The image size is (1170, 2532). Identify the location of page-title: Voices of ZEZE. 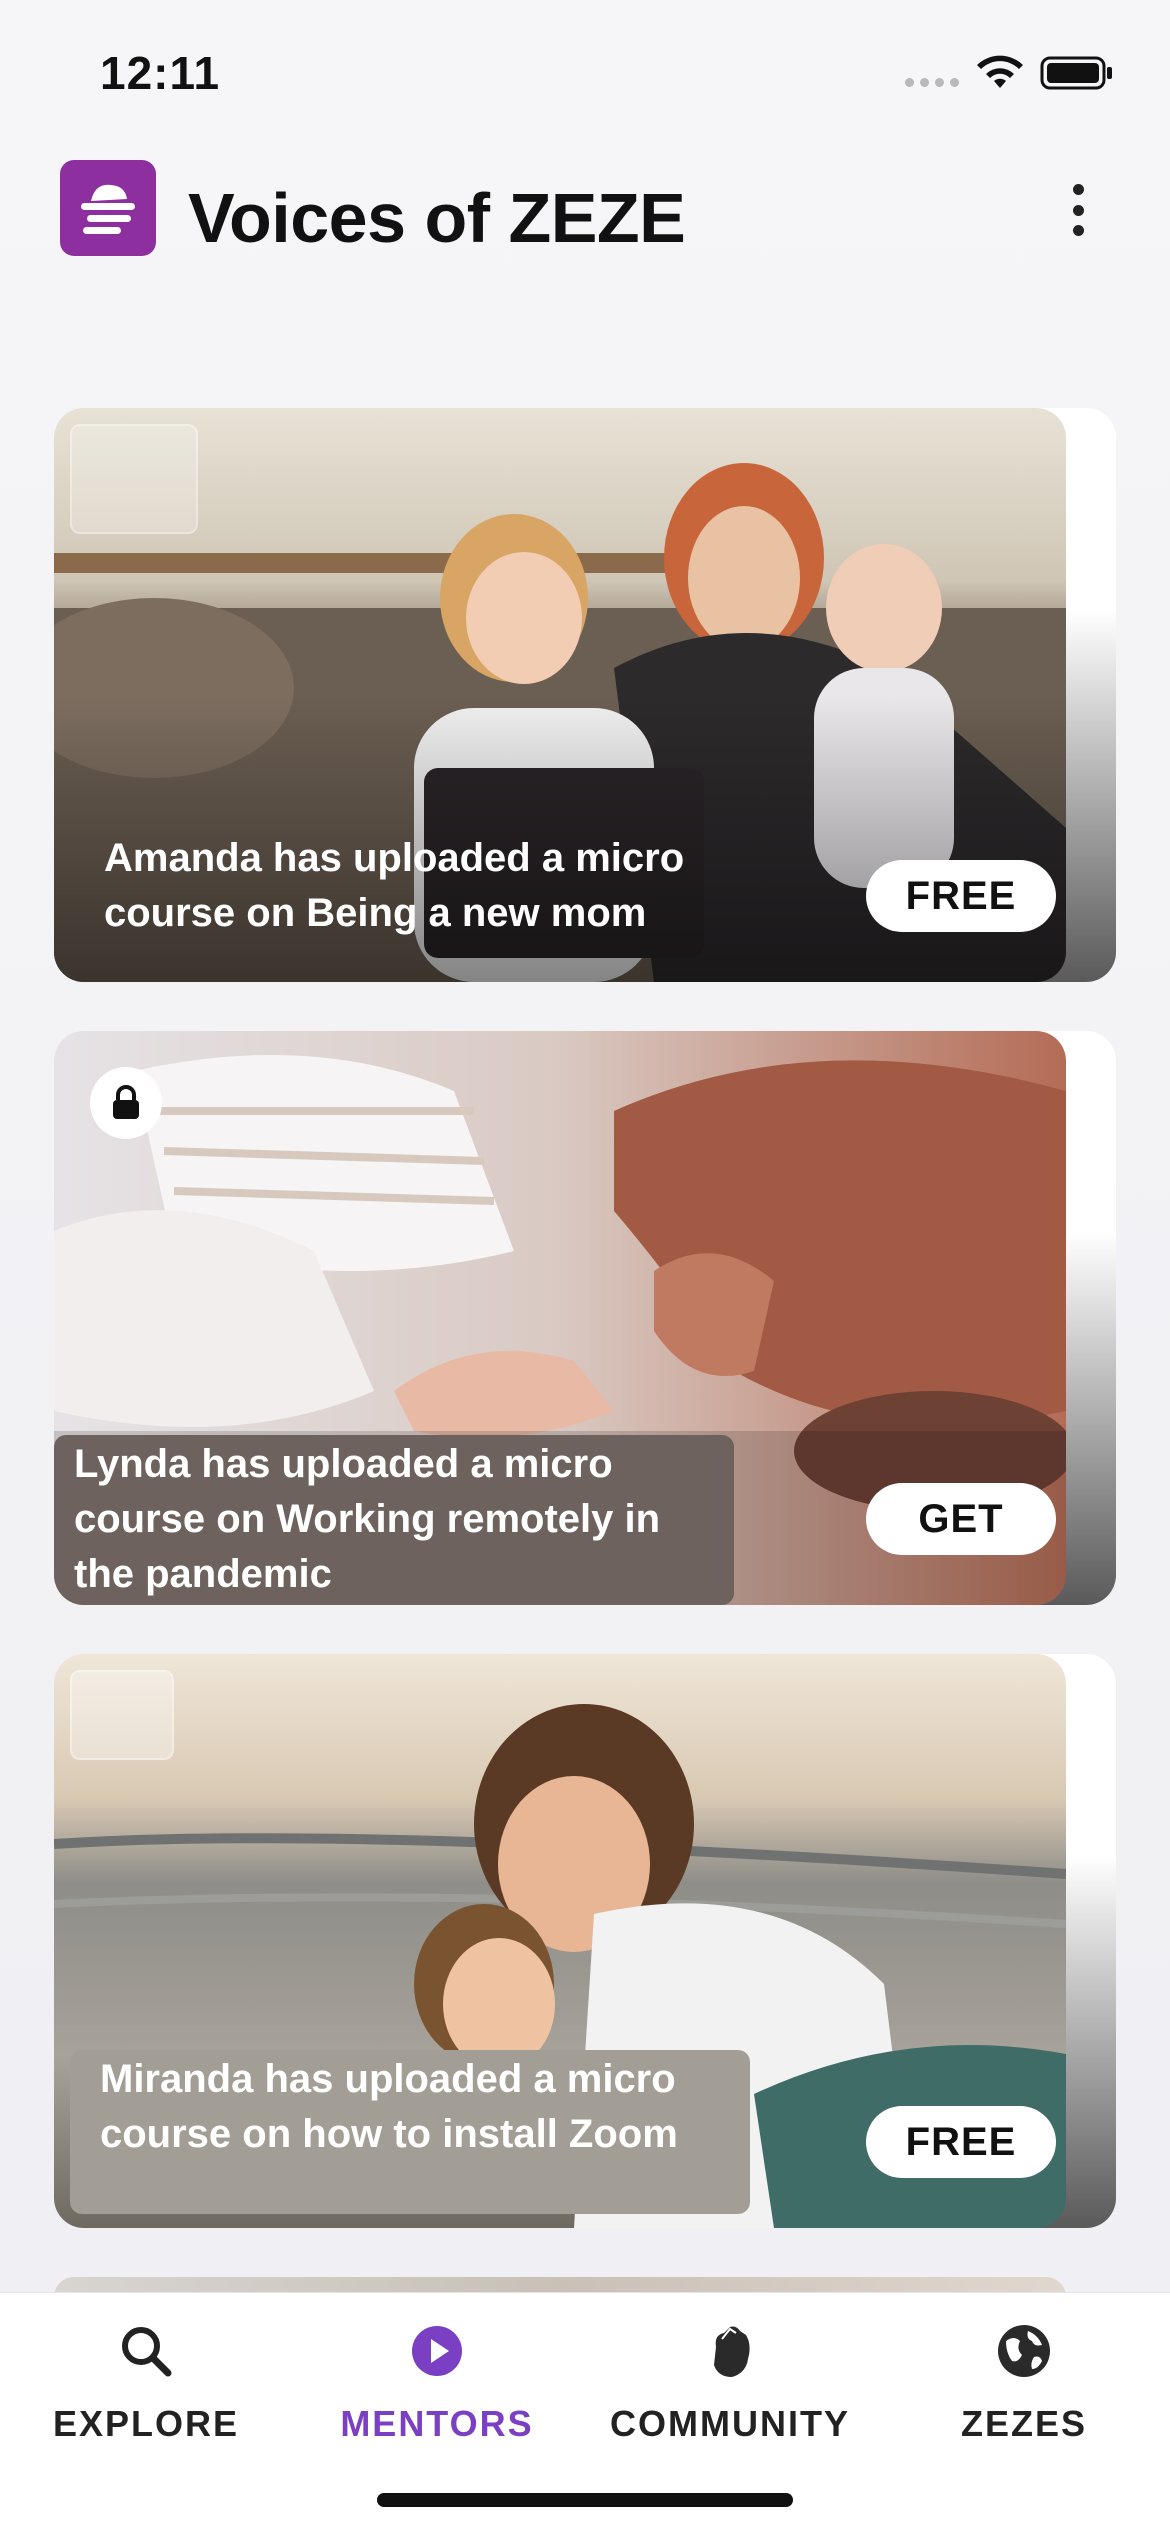
(437, 218).